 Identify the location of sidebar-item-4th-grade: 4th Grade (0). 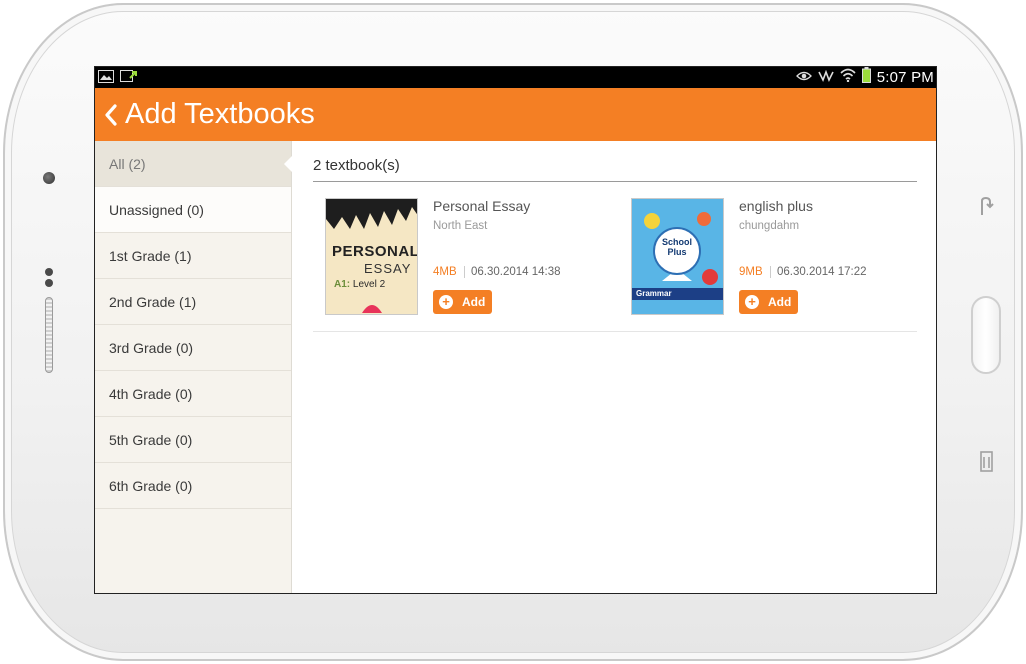
(193, 394).